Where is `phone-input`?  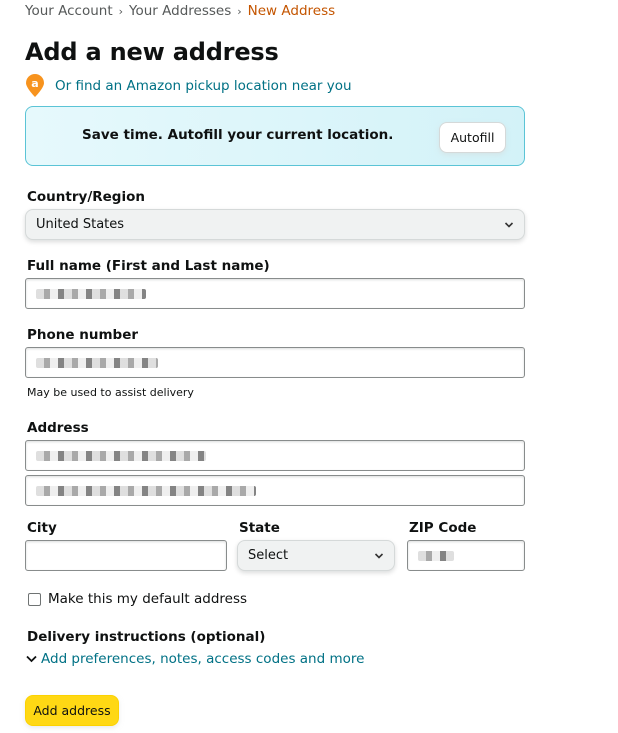
phone-input is located at coordinates (275, 362).